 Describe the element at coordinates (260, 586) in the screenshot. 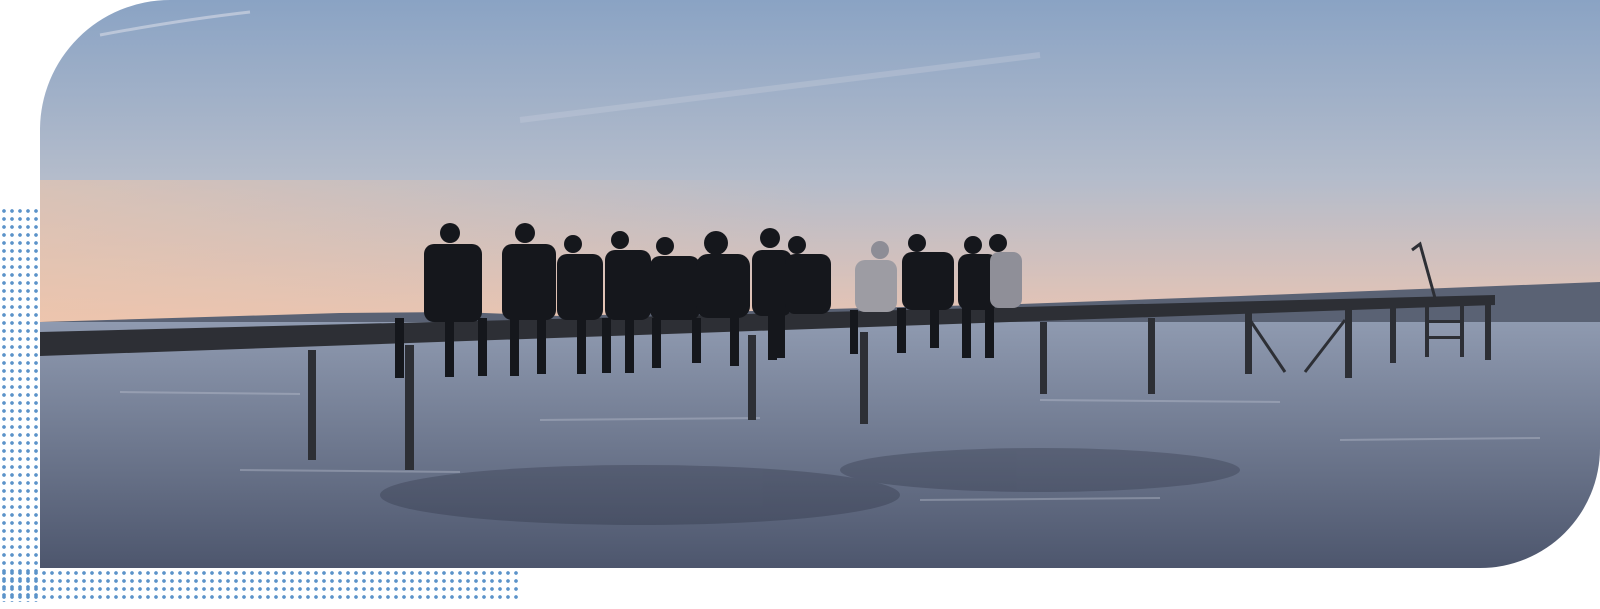

I see `dot-pattern-bottom` at that location.